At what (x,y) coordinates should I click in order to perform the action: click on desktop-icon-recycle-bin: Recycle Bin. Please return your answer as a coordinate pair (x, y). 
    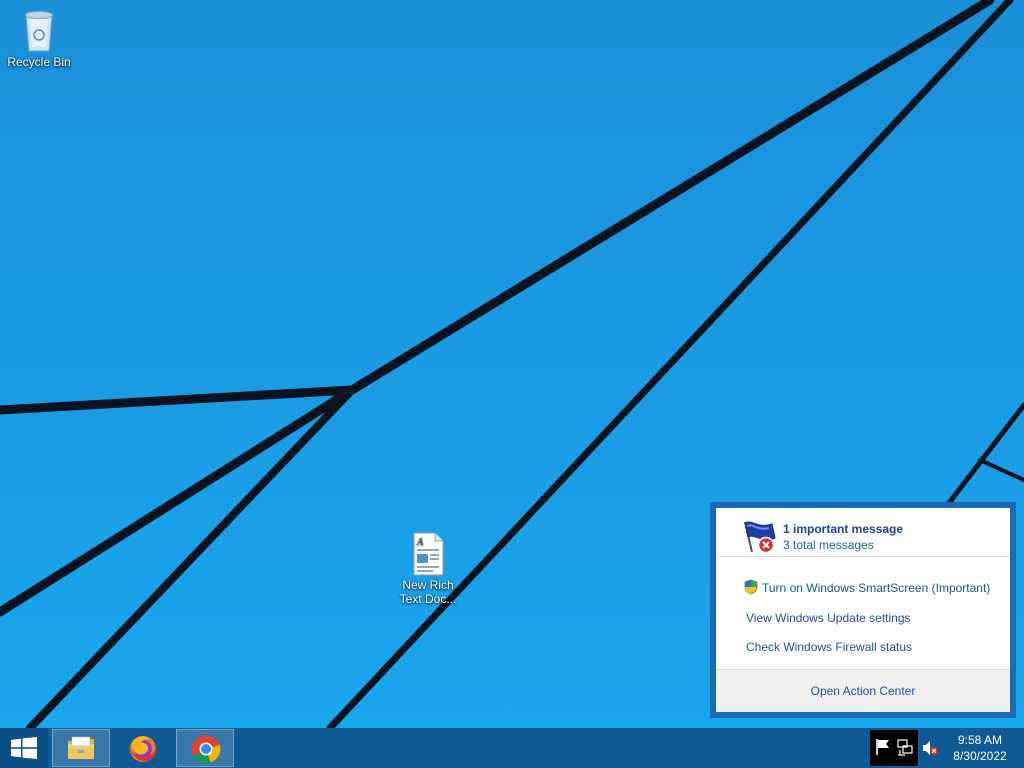
    Looking at the image, I should click on (39, 38).